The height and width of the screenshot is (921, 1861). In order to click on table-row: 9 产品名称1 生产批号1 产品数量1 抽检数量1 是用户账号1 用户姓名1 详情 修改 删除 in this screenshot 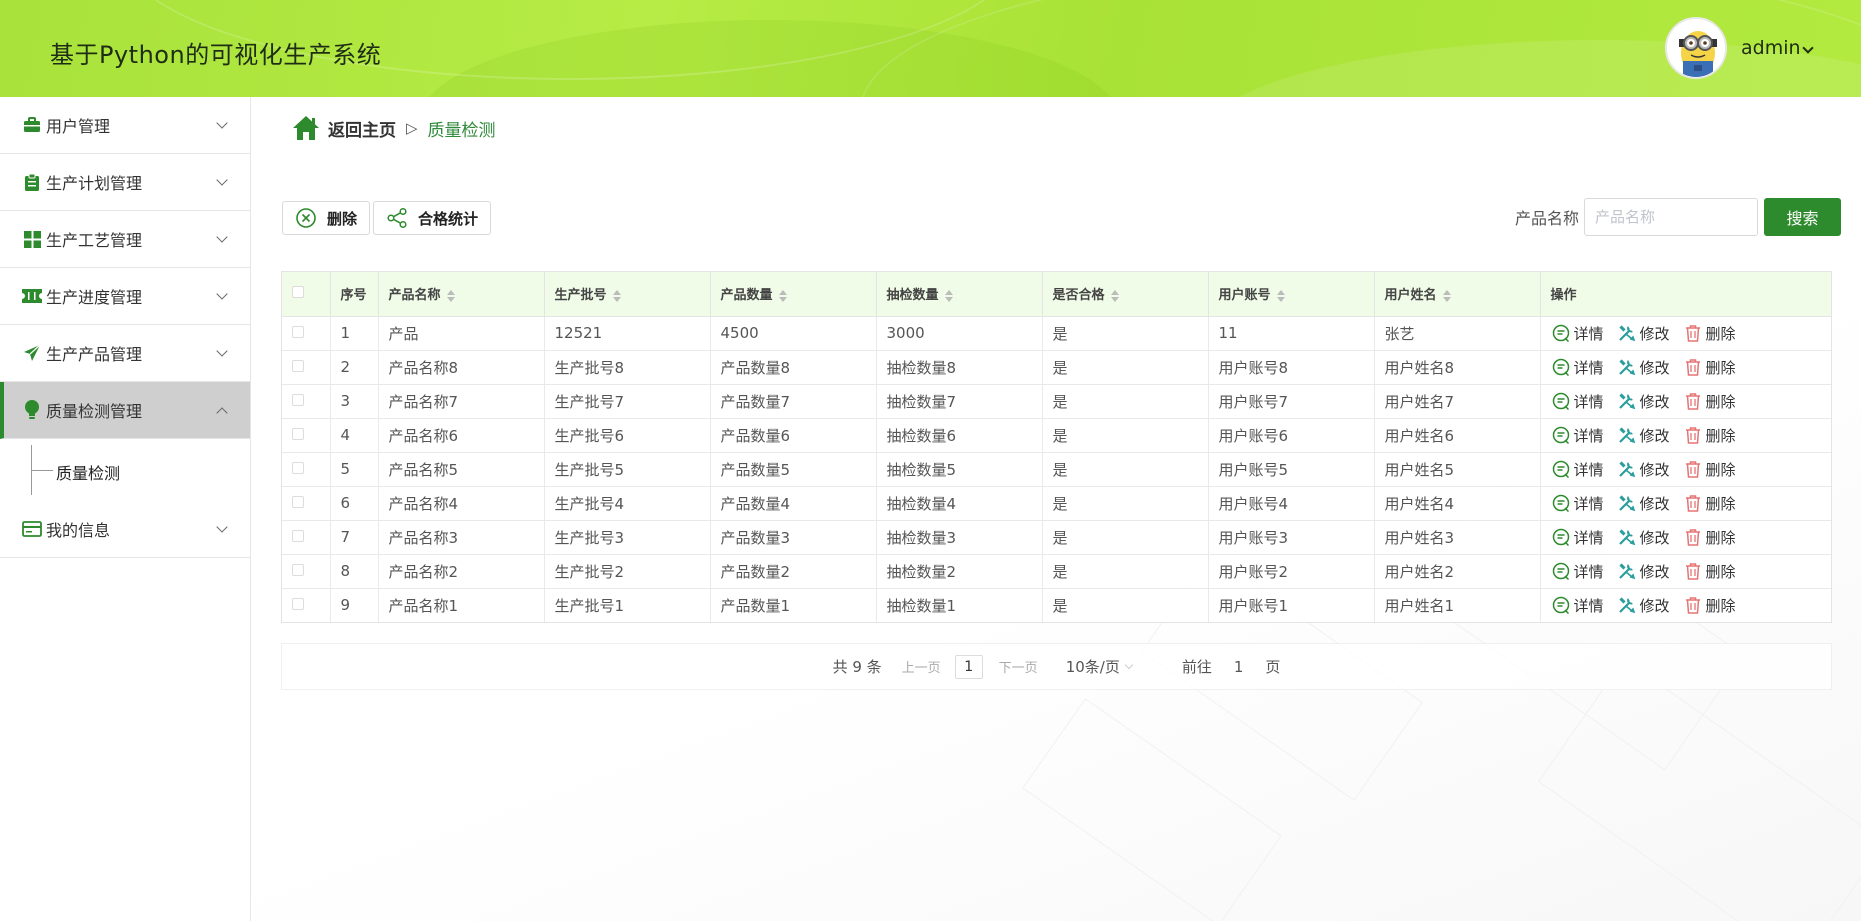, I will do `click(1056, 605)`.